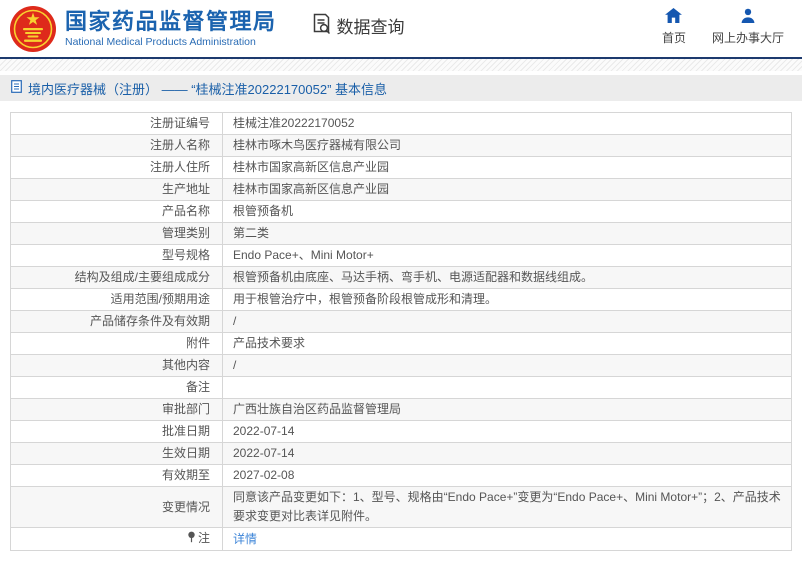 The height and width of the screenshot is (569, 802). I want to click on table-row: 其他内容 /, so click(401, 365).